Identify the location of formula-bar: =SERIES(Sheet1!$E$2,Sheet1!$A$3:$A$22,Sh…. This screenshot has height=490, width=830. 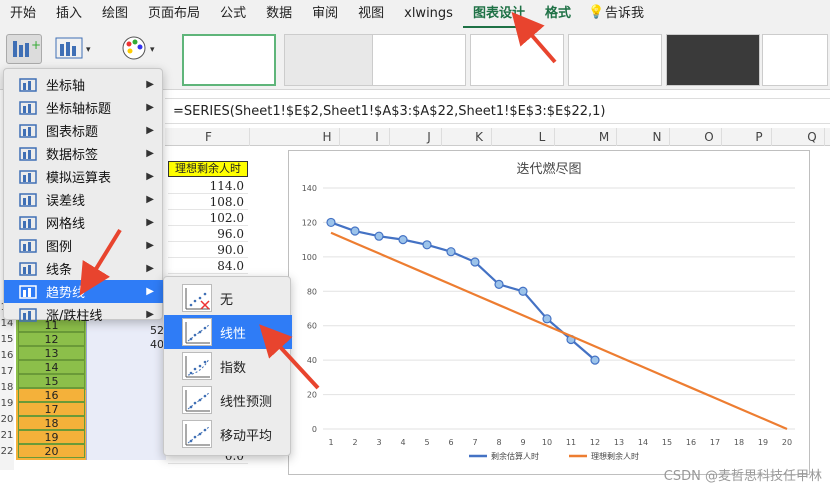
(497, 111).